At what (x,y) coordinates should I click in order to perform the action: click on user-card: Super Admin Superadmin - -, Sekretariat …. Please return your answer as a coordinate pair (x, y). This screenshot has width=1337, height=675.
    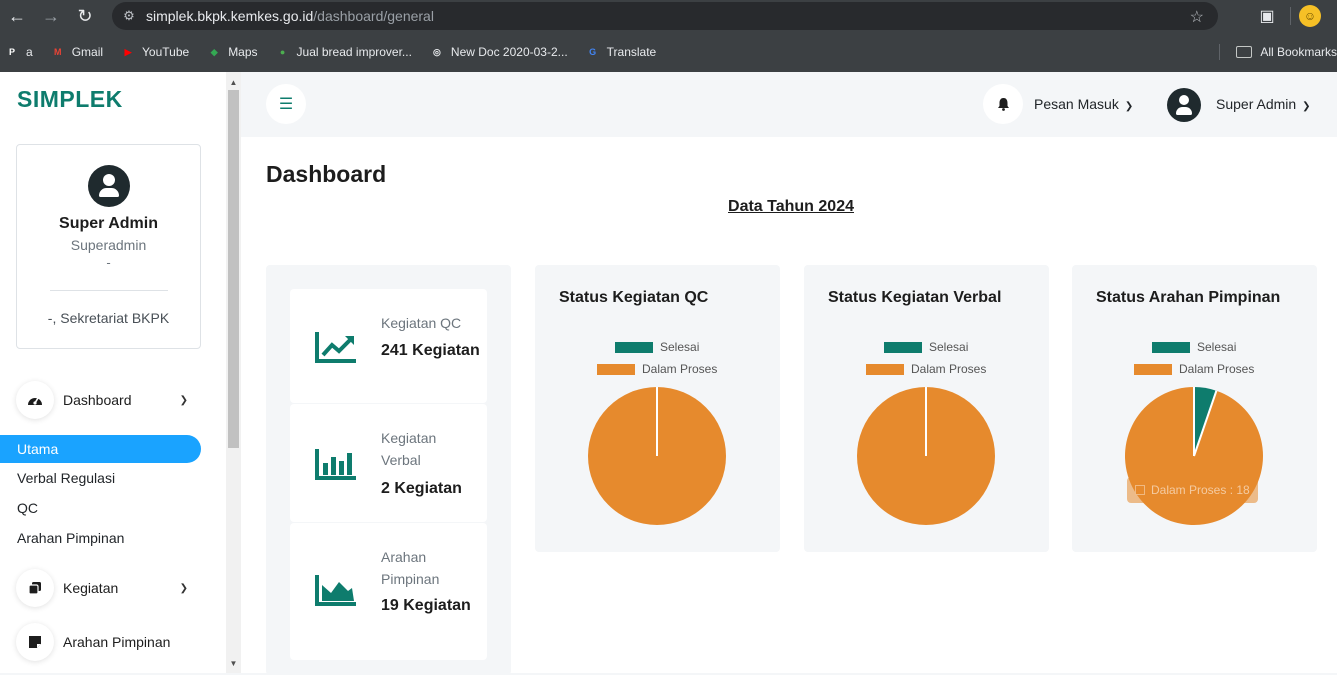
    Looking at the image, I should click on (108, 246).